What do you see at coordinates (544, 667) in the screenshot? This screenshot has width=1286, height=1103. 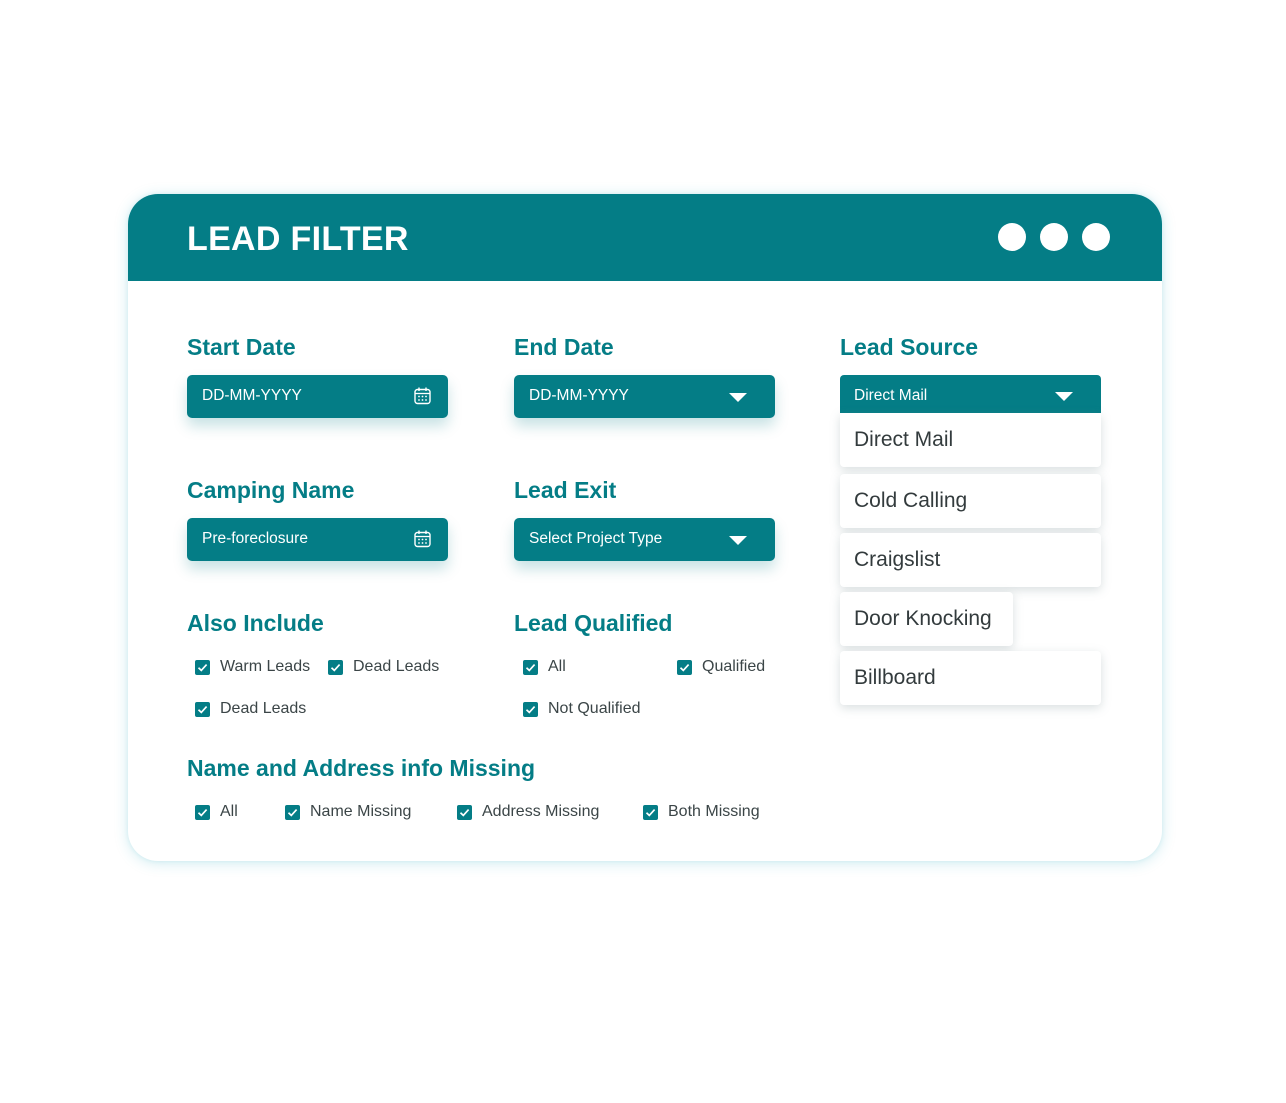 I see `checkbox-qualified-all: All` at bounding box center [544, 667].